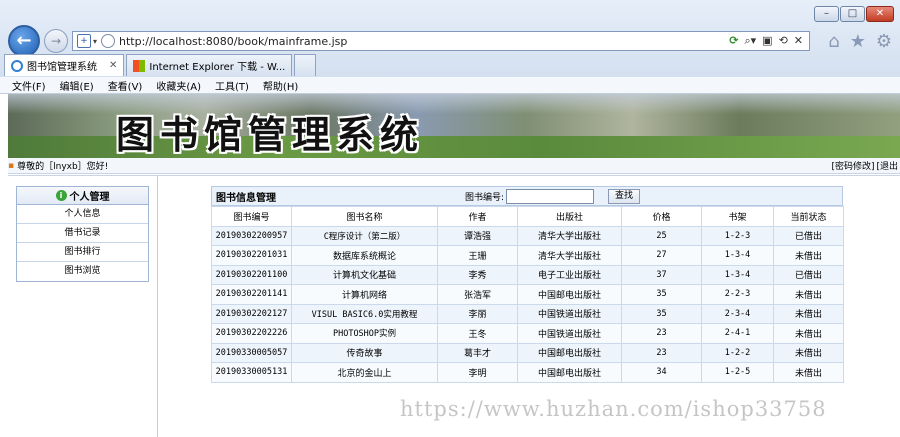 The image size is (900, 437). I want to click on menu-edit: 编辑(E), so click(77, 85).